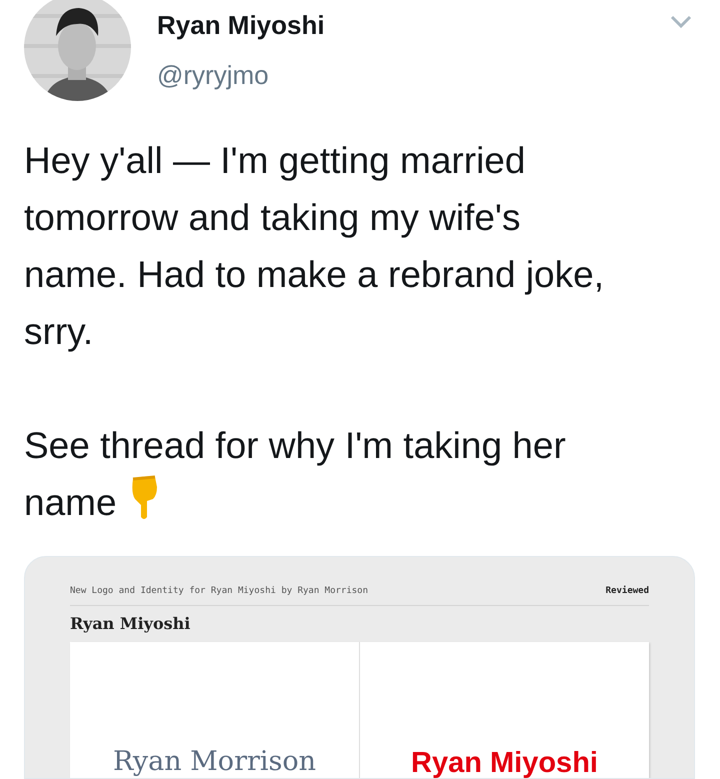  What do you see at coordinates (504, 762) in the screenshot?
I see `new-logo-text: Ryan Miyoshi` at bounding box center [504, 762].